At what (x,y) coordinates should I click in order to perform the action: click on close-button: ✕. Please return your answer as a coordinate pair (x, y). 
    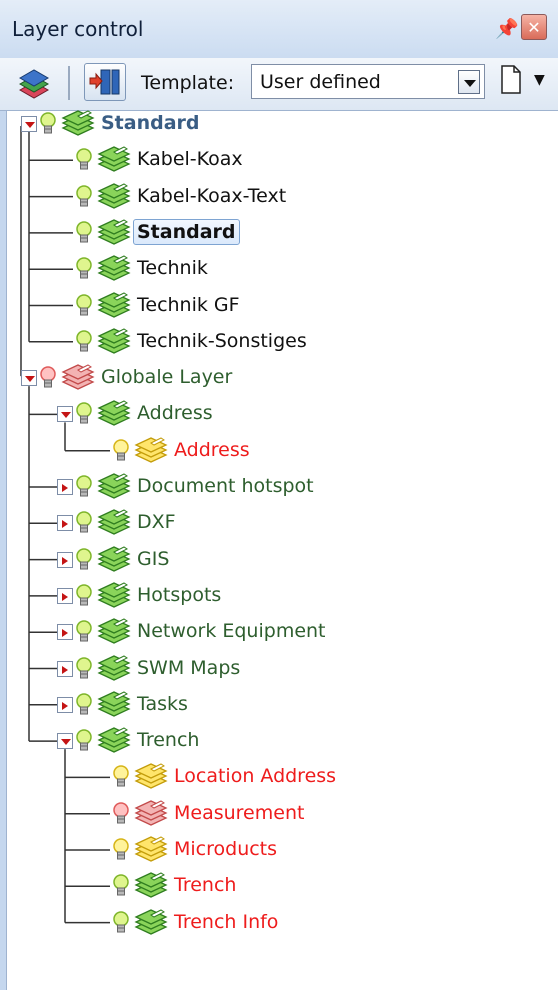
    Looking at the image, I should click on (534, 27).